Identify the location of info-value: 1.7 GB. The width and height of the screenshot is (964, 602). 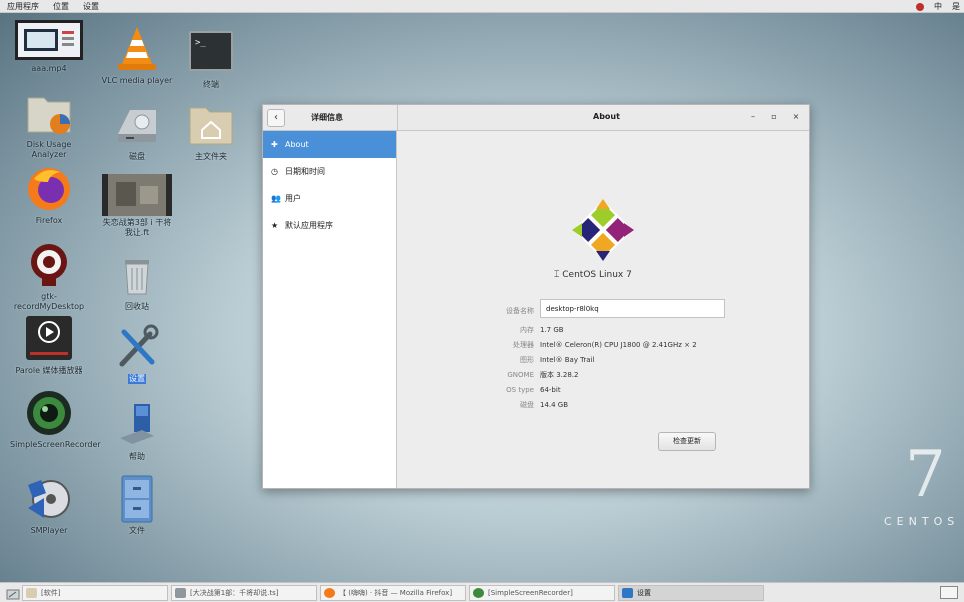
(552, 329).